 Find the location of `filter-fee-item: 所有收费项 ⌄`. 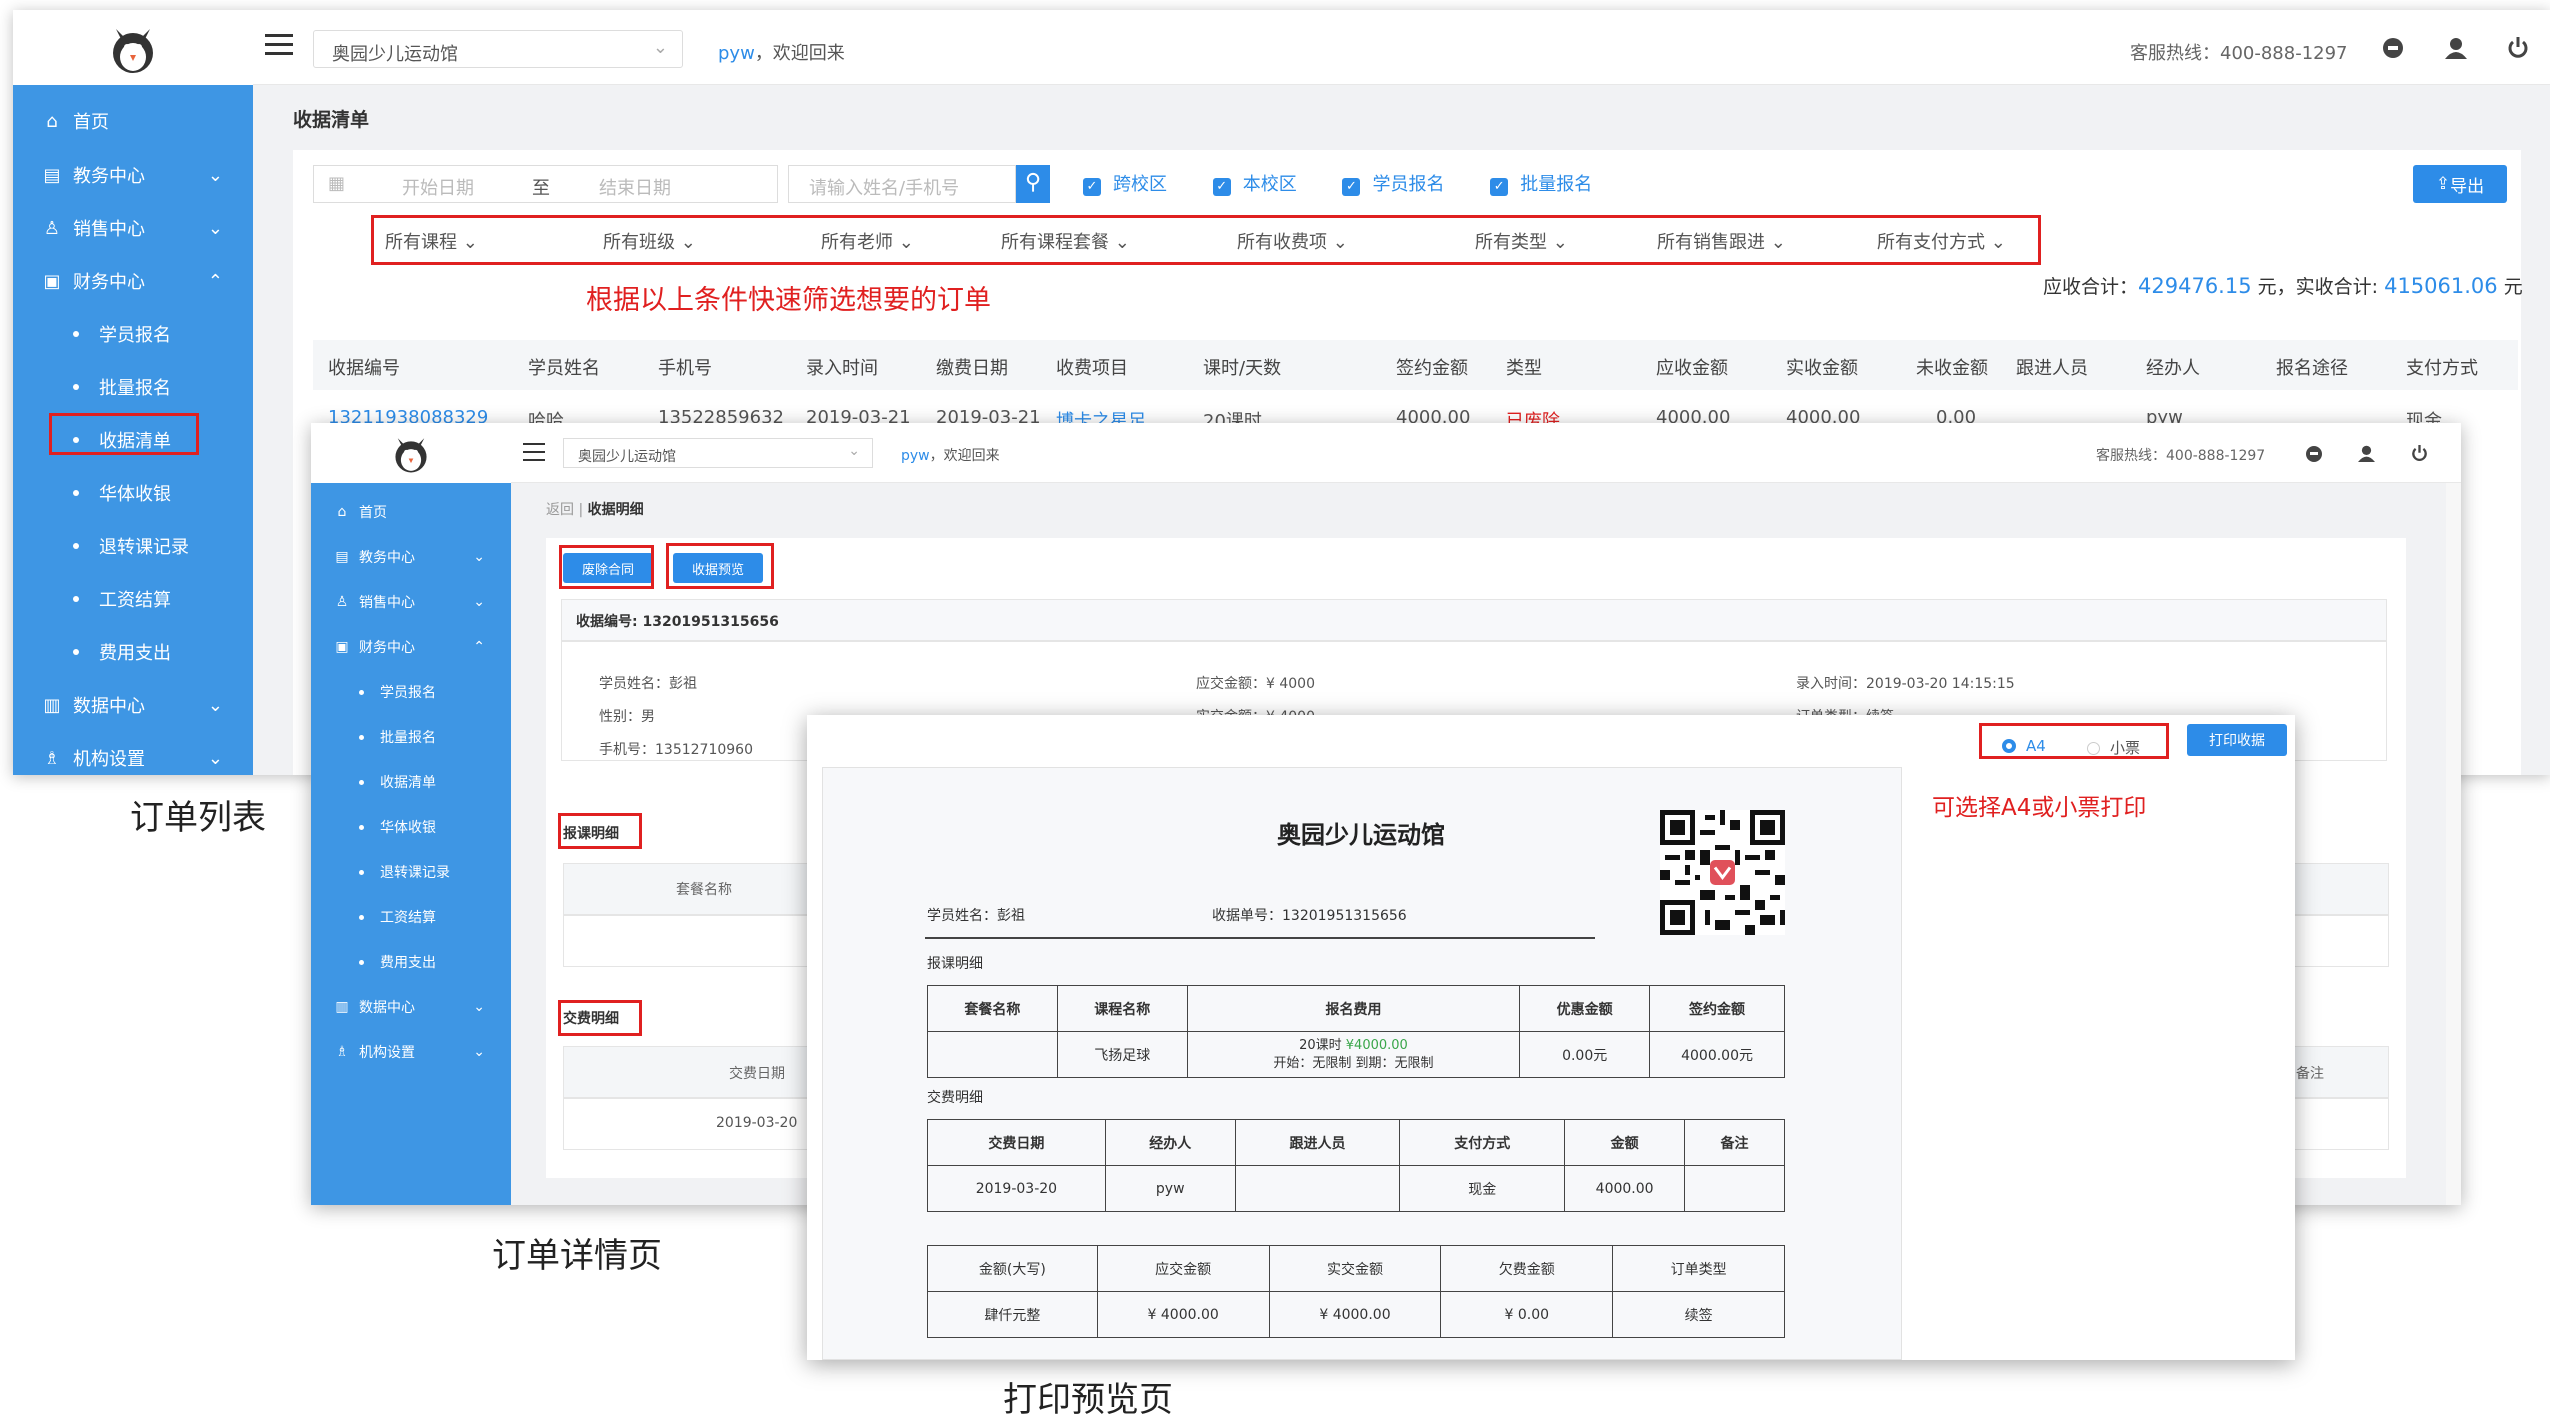

filter-fee-item: 所有收费项 ⌄ is located at coordinates (1292, 241).